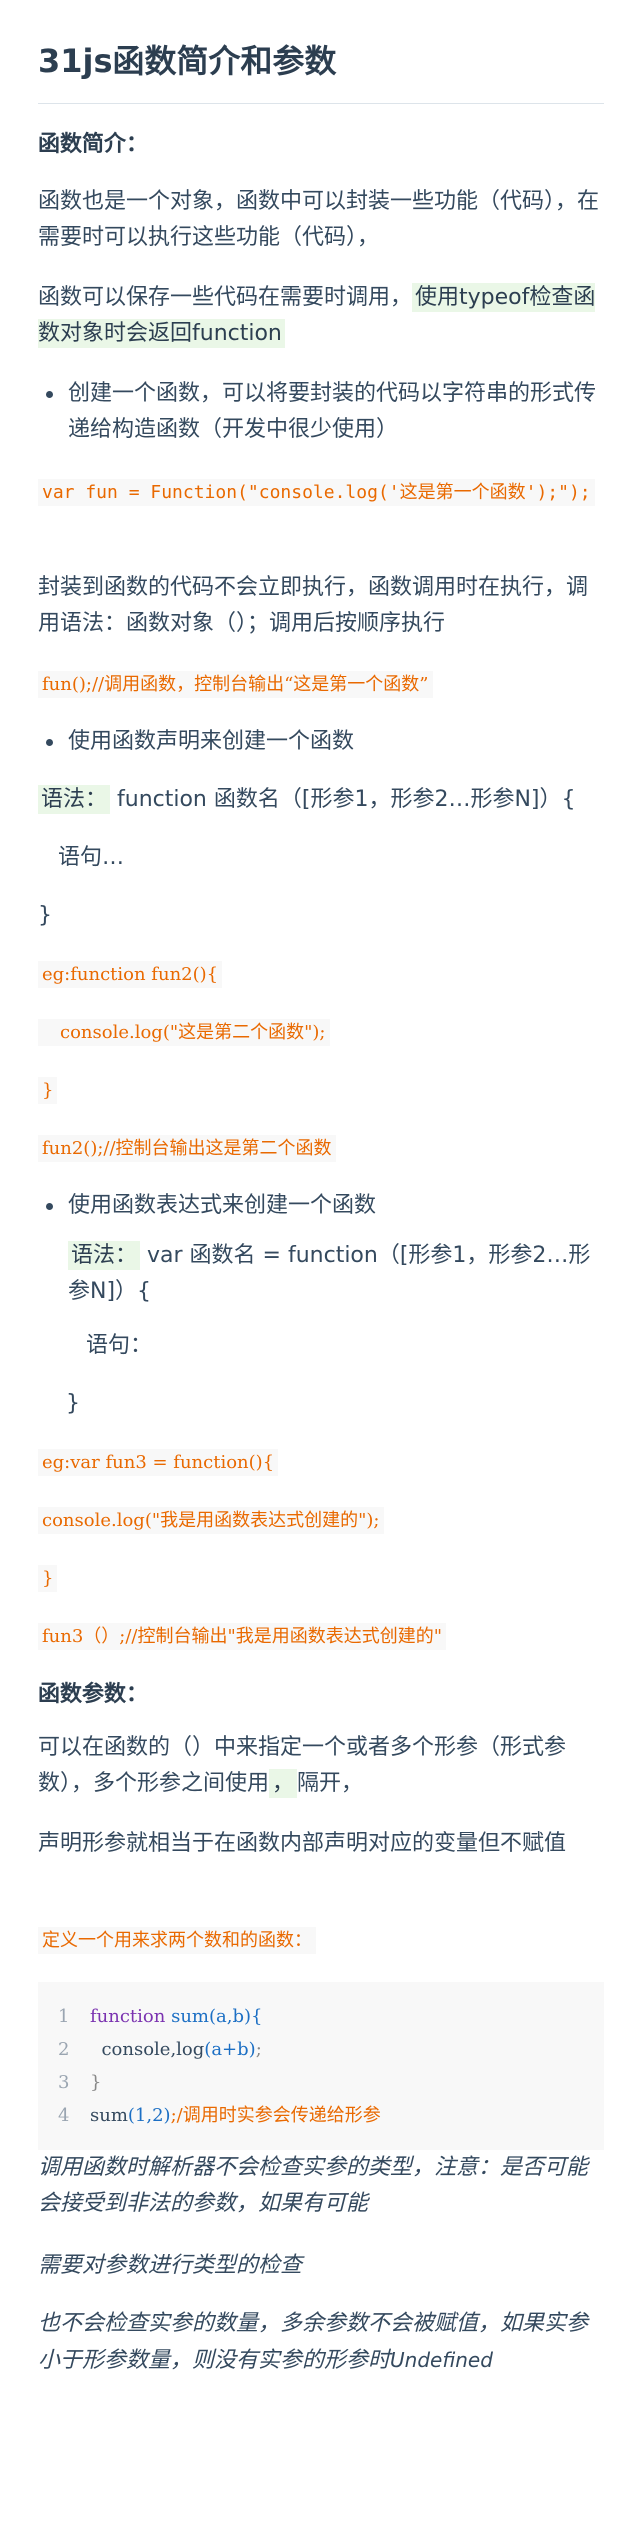 The width and height of the screenshot is (640, 2537). I want to click on note-undefined: Undefined, so click(441, 2360).